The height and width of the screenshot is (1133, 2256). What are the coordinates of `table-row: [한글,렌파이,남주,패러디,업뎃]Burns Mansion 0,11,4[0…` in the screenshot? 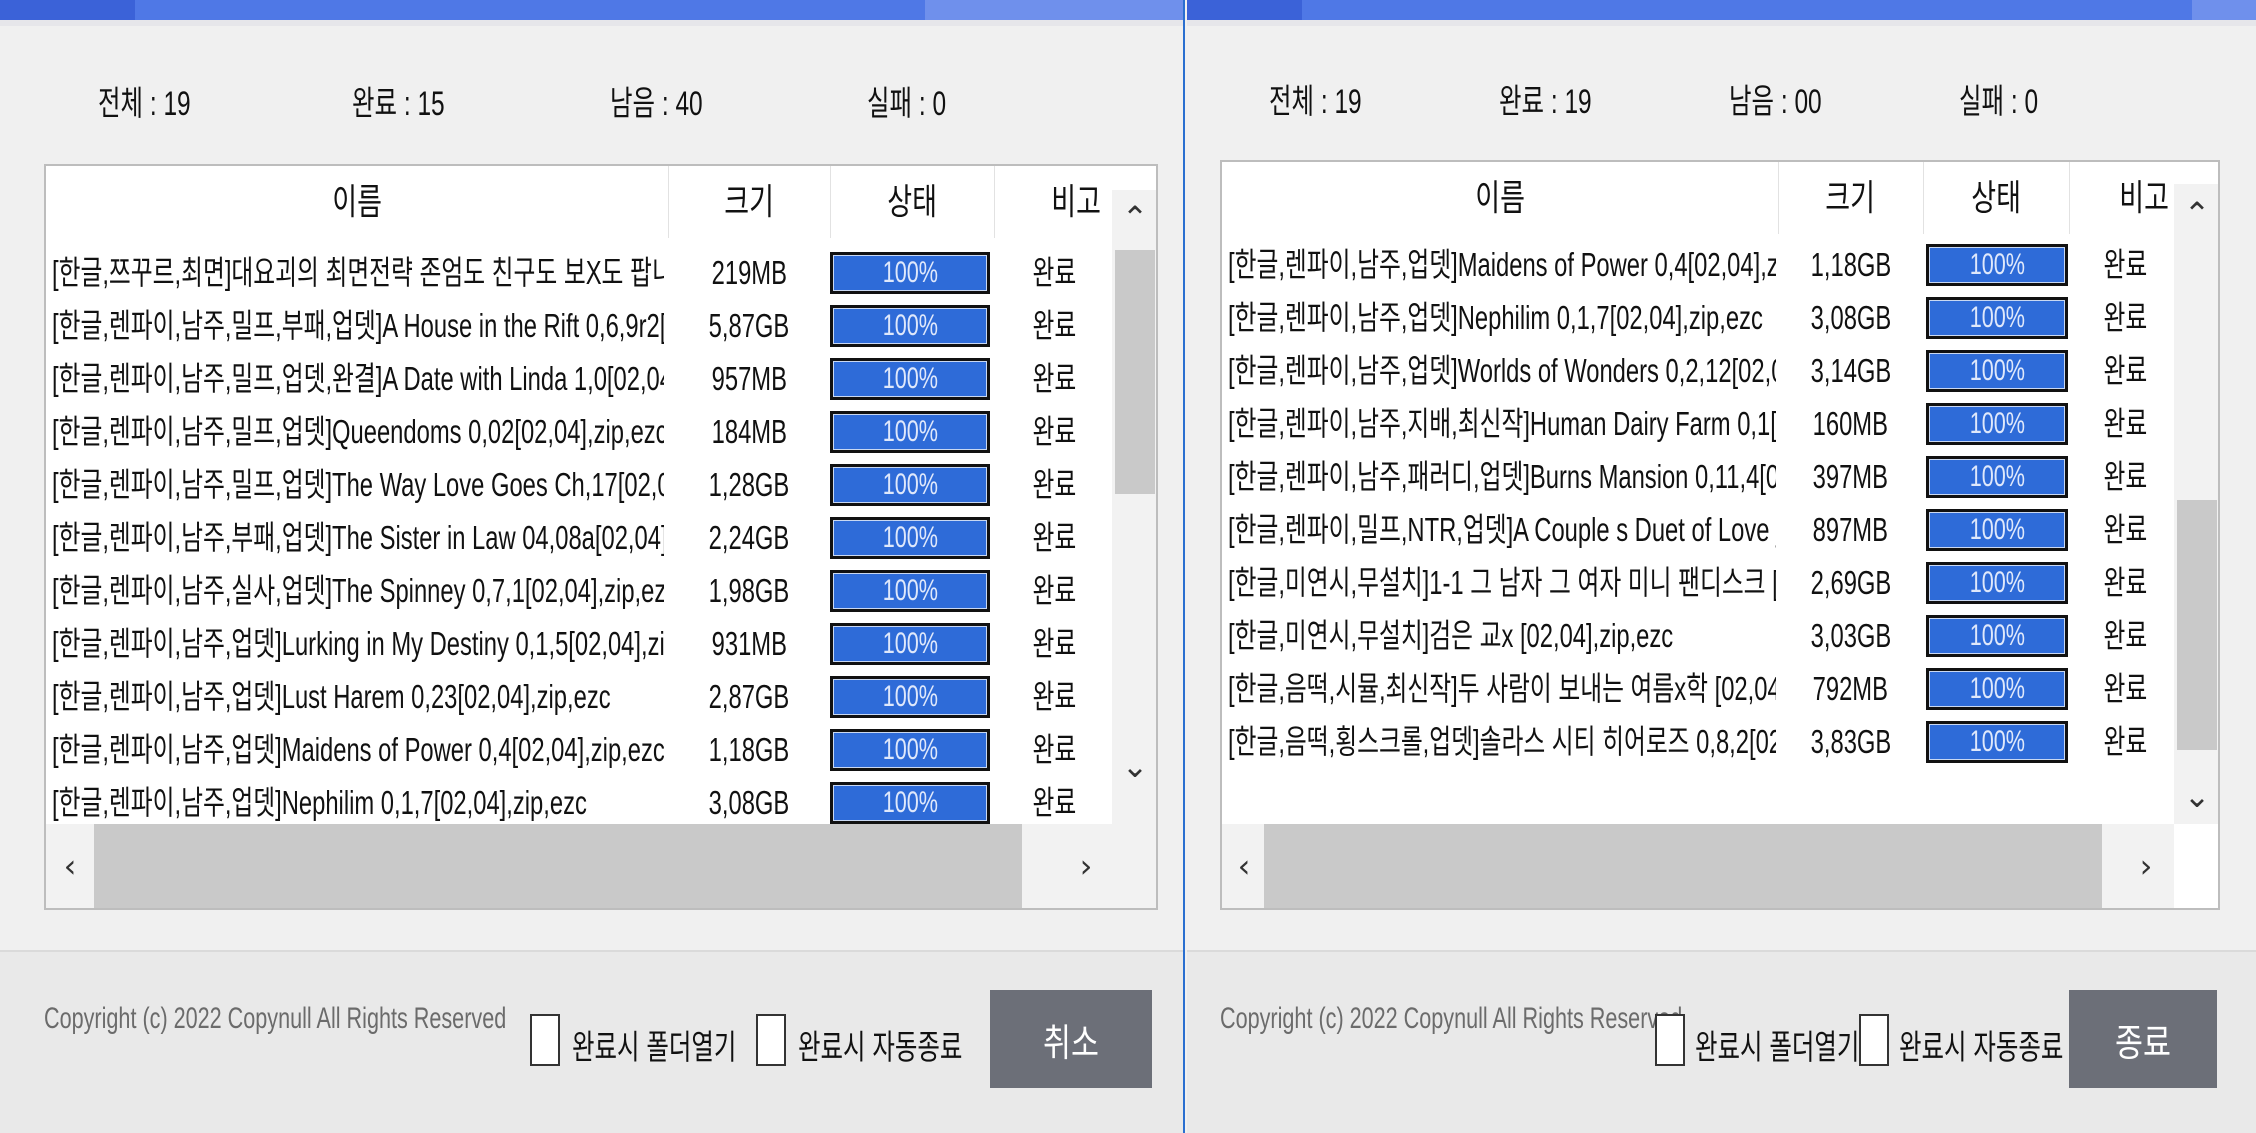 It's located at (1720, 476).